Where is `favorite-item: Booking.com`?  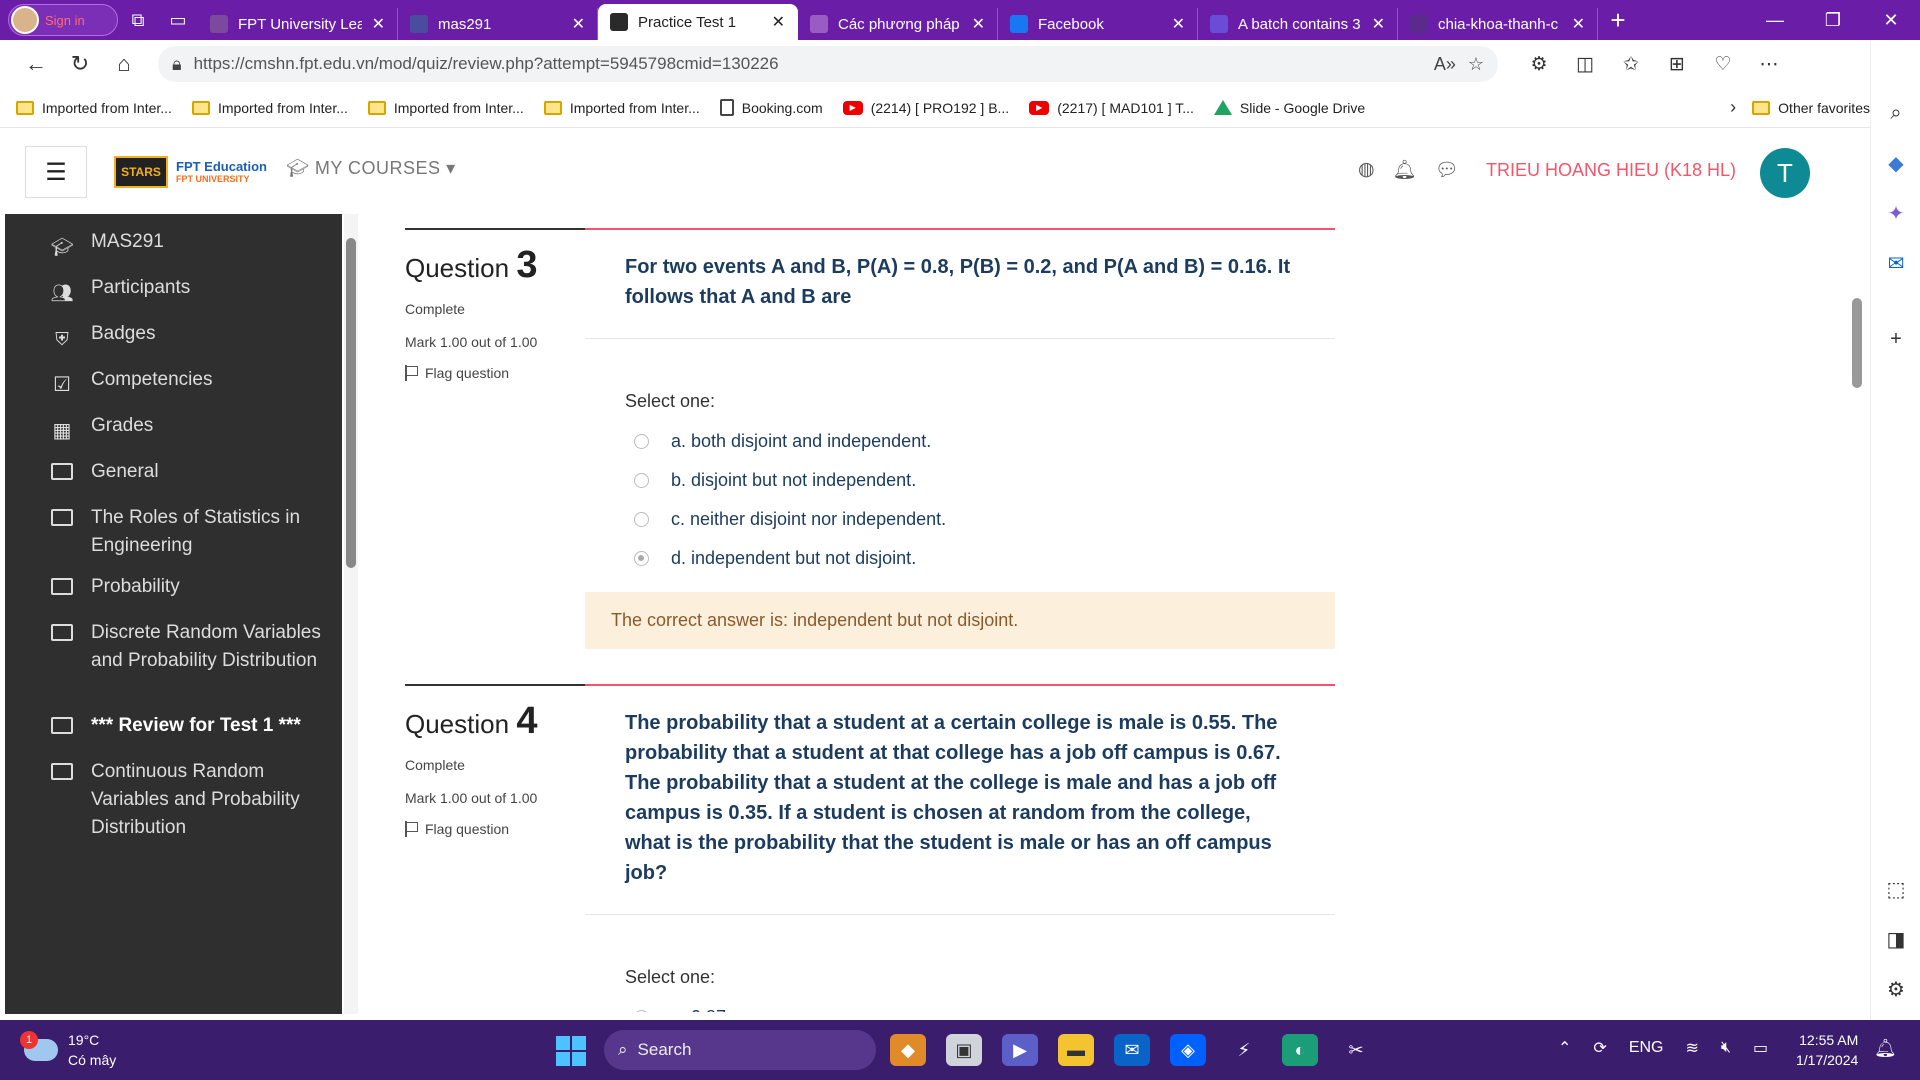 favorite-item: Booking.com is located at coordinates (771, 107).